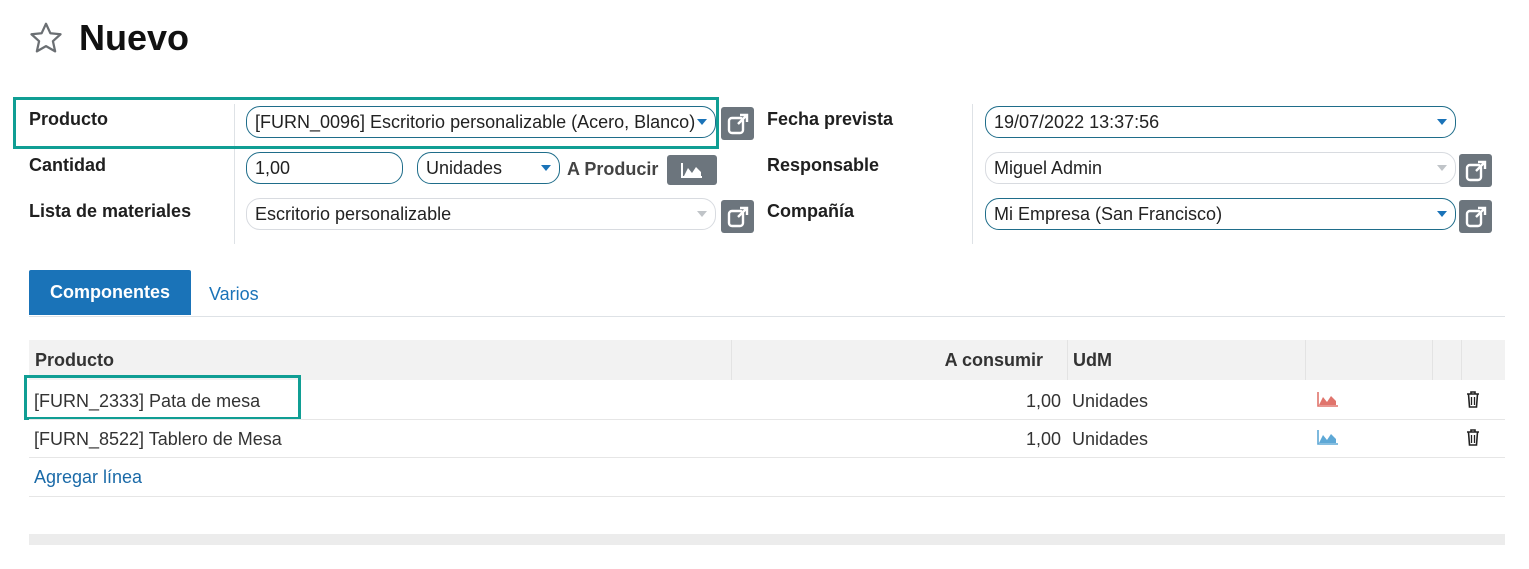 This screenshot has width=1529, height=569. Describe the element at coordinates (46, 38) in the screenshot. I see `favorite-star-icon` at that location.